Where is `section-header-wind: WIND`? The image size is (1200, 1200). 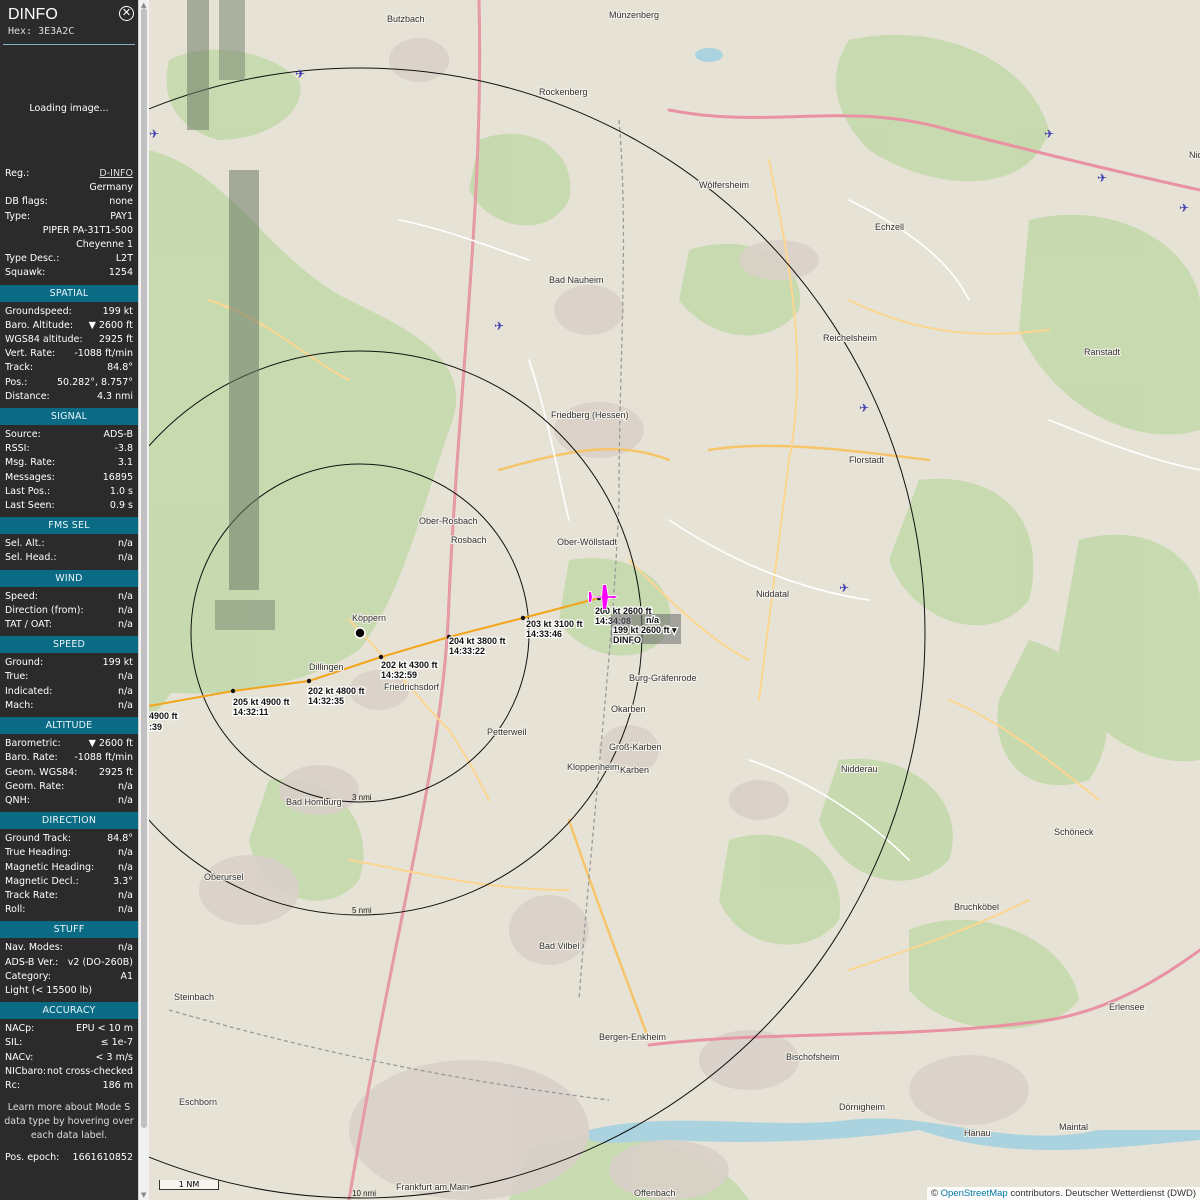 section-header-wind: WIND is located at coordinates (69, 578).